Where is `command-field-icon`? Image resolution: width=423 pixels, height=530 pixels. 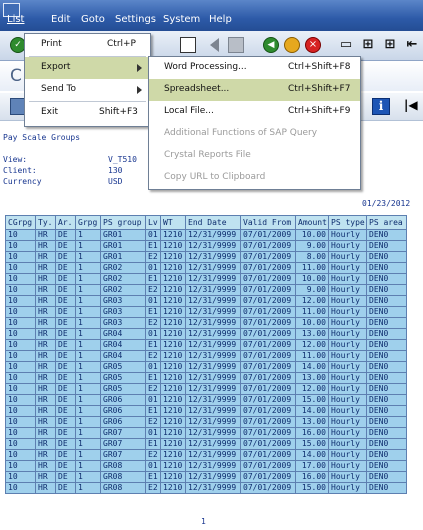 command-field-icon is located at coordinates (188, 45).